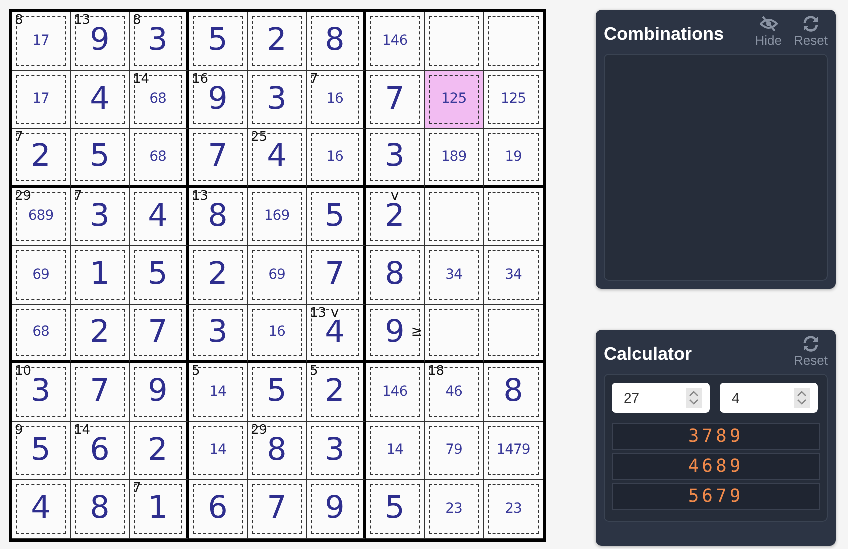  I want to click on candidate-digits: 1479, so click(513, 450).